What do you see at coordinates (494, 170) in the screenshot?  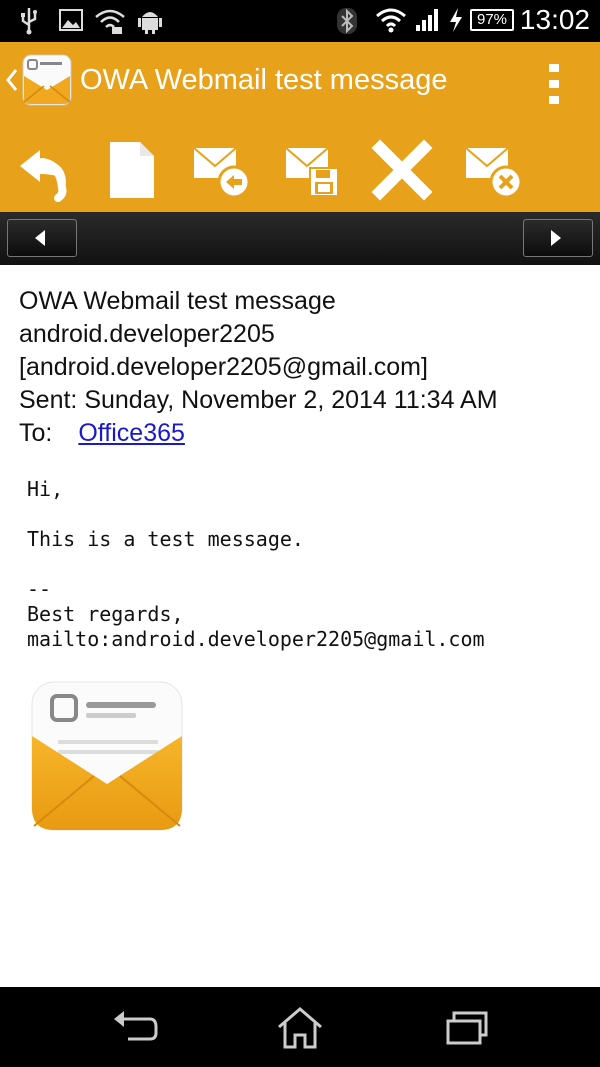 I see `mail-delete-icon` at bounding box center [494, 170].